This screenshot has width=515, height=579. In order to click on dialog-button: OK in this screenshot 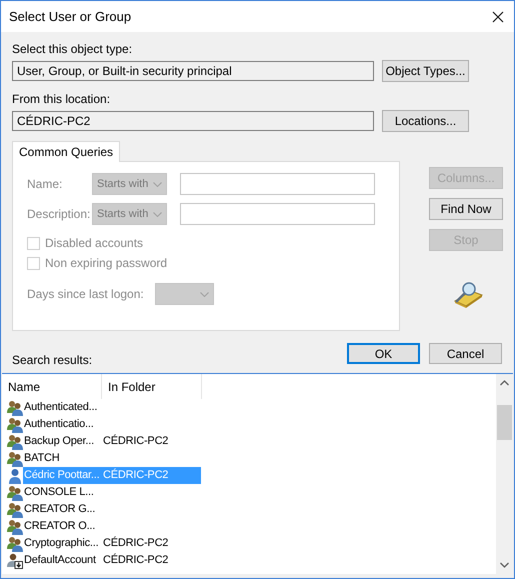, I will do `click(383, 353)`.